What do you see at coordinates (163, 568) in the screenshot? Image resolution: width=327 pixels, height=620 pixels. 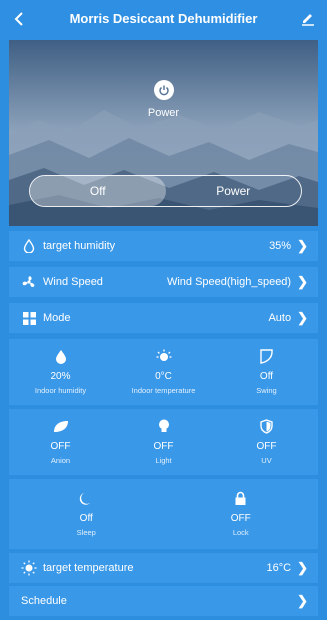 I see `target-temperature-row: target temperature 16°C ❯` at bounding box center [163, 568].